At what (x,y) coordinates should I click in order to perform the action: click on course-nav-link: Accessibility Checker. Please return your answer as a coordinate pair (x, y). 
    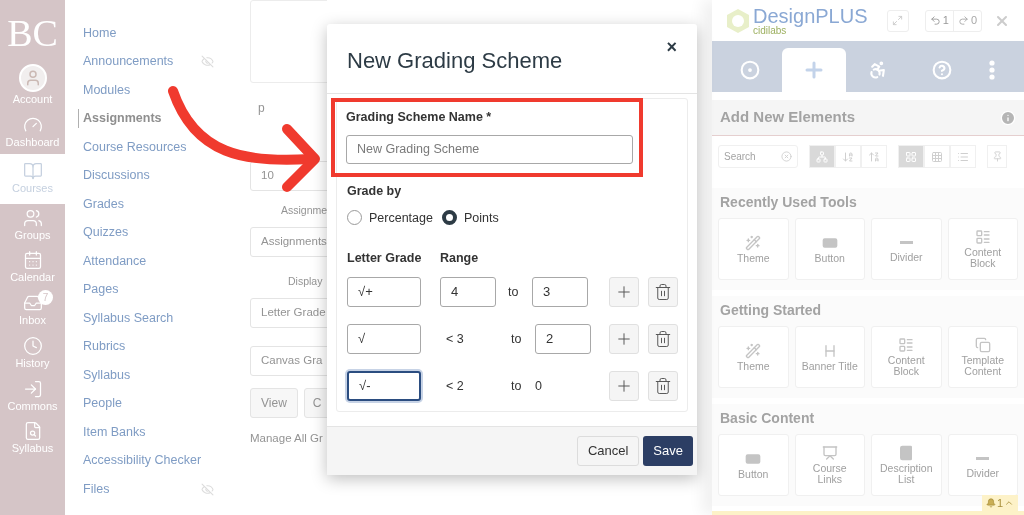
    Looking at the image, I should click on (142, 461).